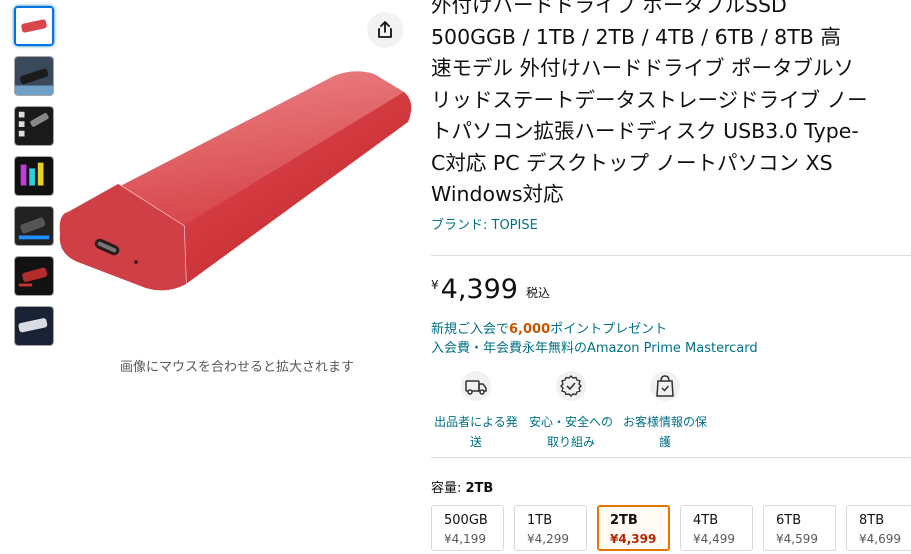 The height and width of the screenshot is (554, 911). I want to click on share-button, so click(385, 30).